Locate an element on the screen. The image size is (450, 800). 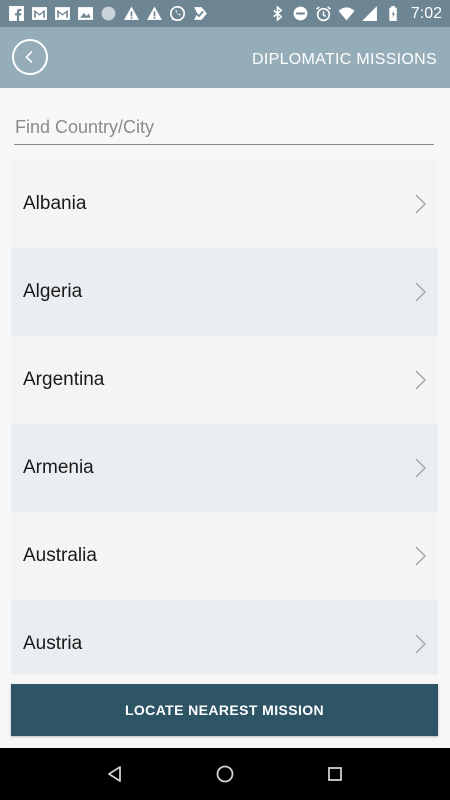
wifi-icon is located at coordinates (346, 13).